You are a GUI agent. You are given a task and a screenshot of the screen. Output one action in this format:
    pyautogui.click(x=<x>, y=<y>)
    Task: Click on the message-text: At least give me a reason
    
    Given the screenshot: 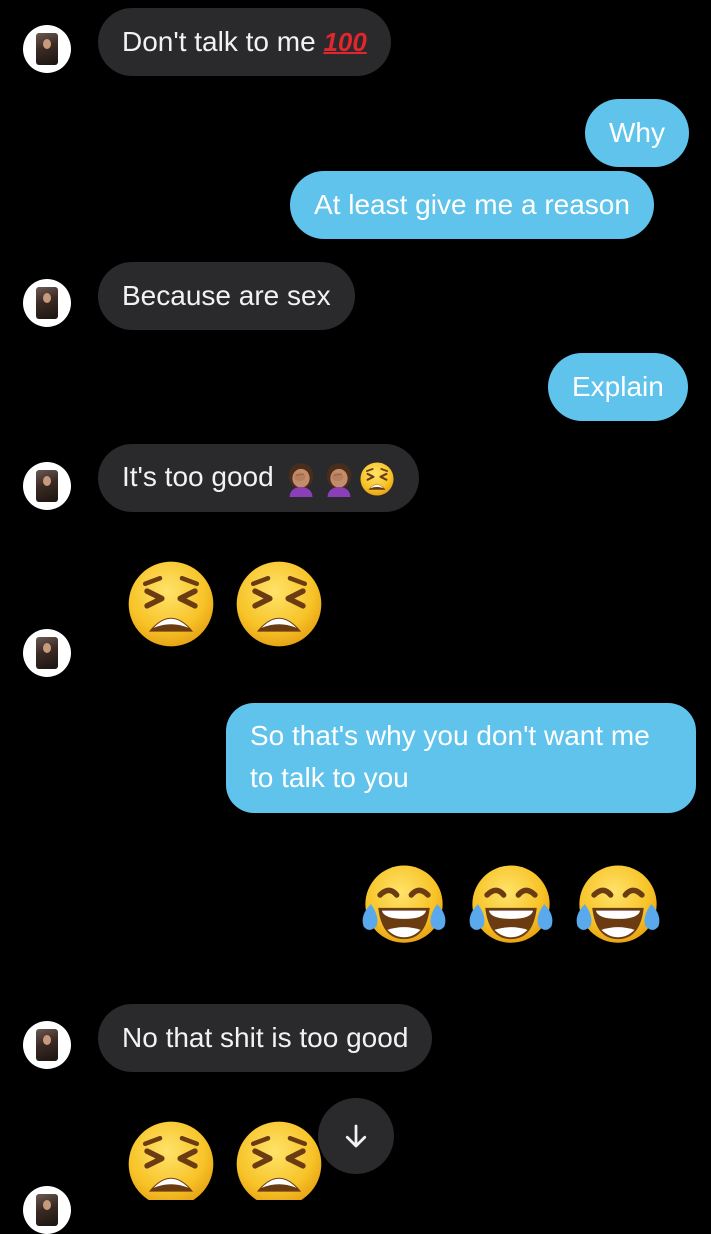 What is the action you would take?
    pyautogui.click(x=472, y=204)
    